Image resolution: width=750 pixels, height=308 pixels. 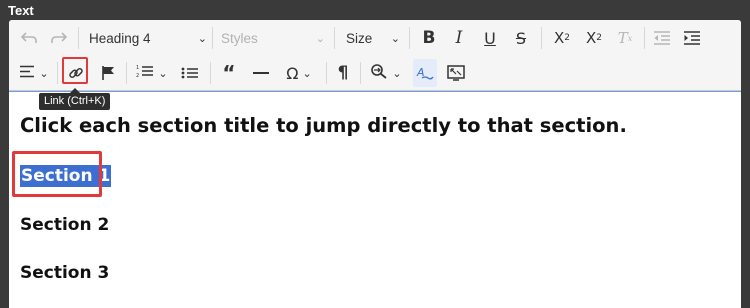 What do you see at coordinates (27, 73) in the screenshot?
I see `align-icon` at bounding box center [27, 73].